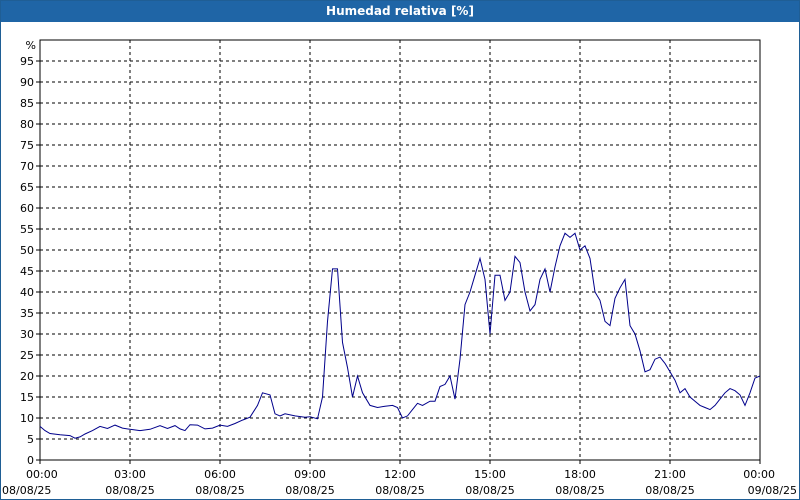 The image size is (800, 500). I want to click on x-tick-time-label: 06:00, so click(220, 474).